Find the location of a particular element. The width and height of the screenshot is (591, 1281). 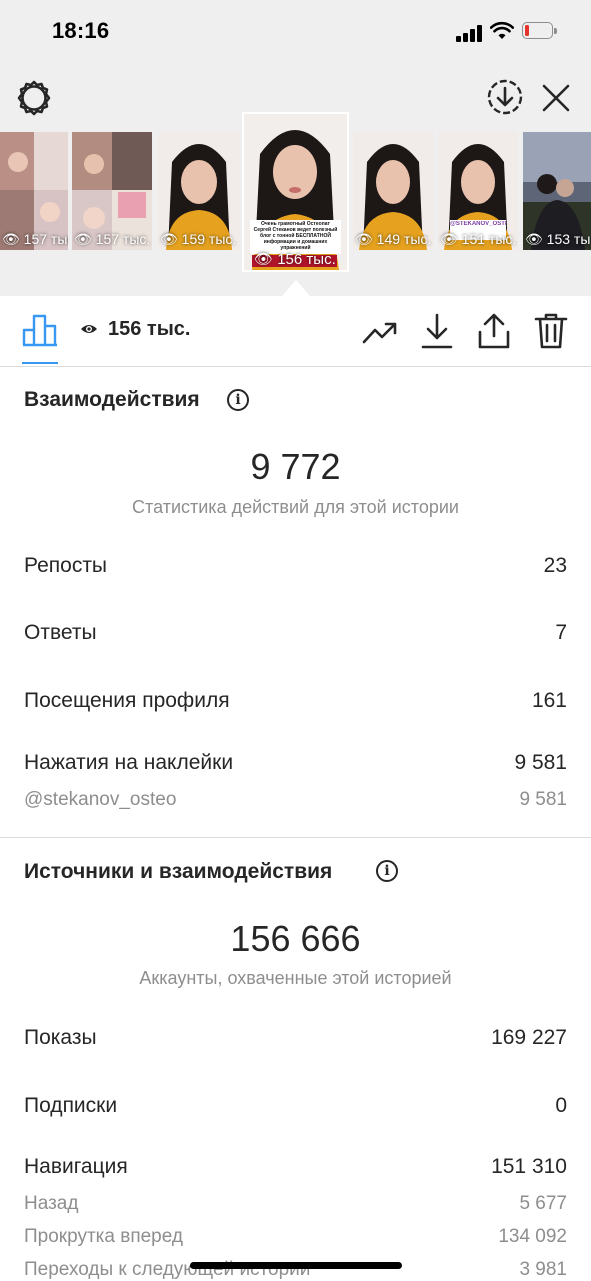

stat-value: 23 is located at coordinates (555, 565).